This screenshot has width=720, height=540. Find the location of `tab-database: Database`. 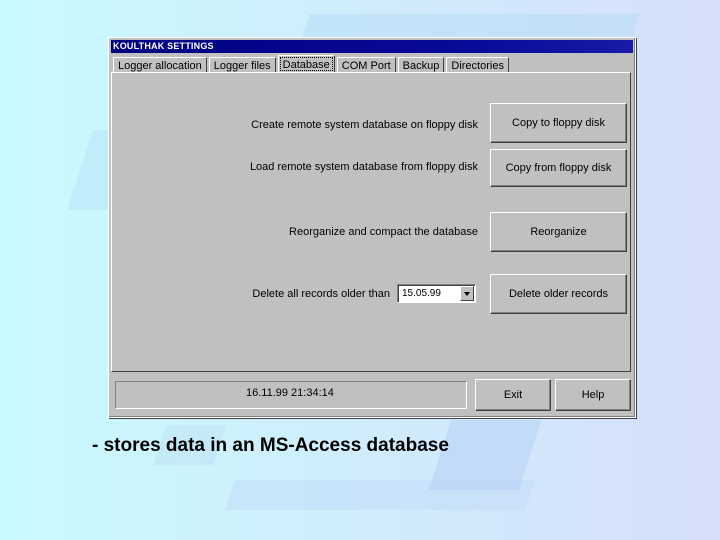

tab-database: Database is located at coordinates (306, 64).